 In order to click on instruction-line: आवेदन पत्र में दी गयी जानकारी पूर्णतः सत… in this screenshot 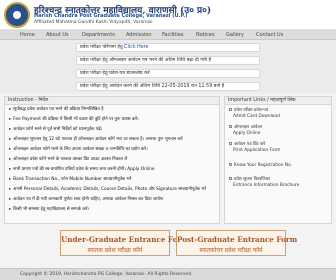, I will do `click(86, 199)`.